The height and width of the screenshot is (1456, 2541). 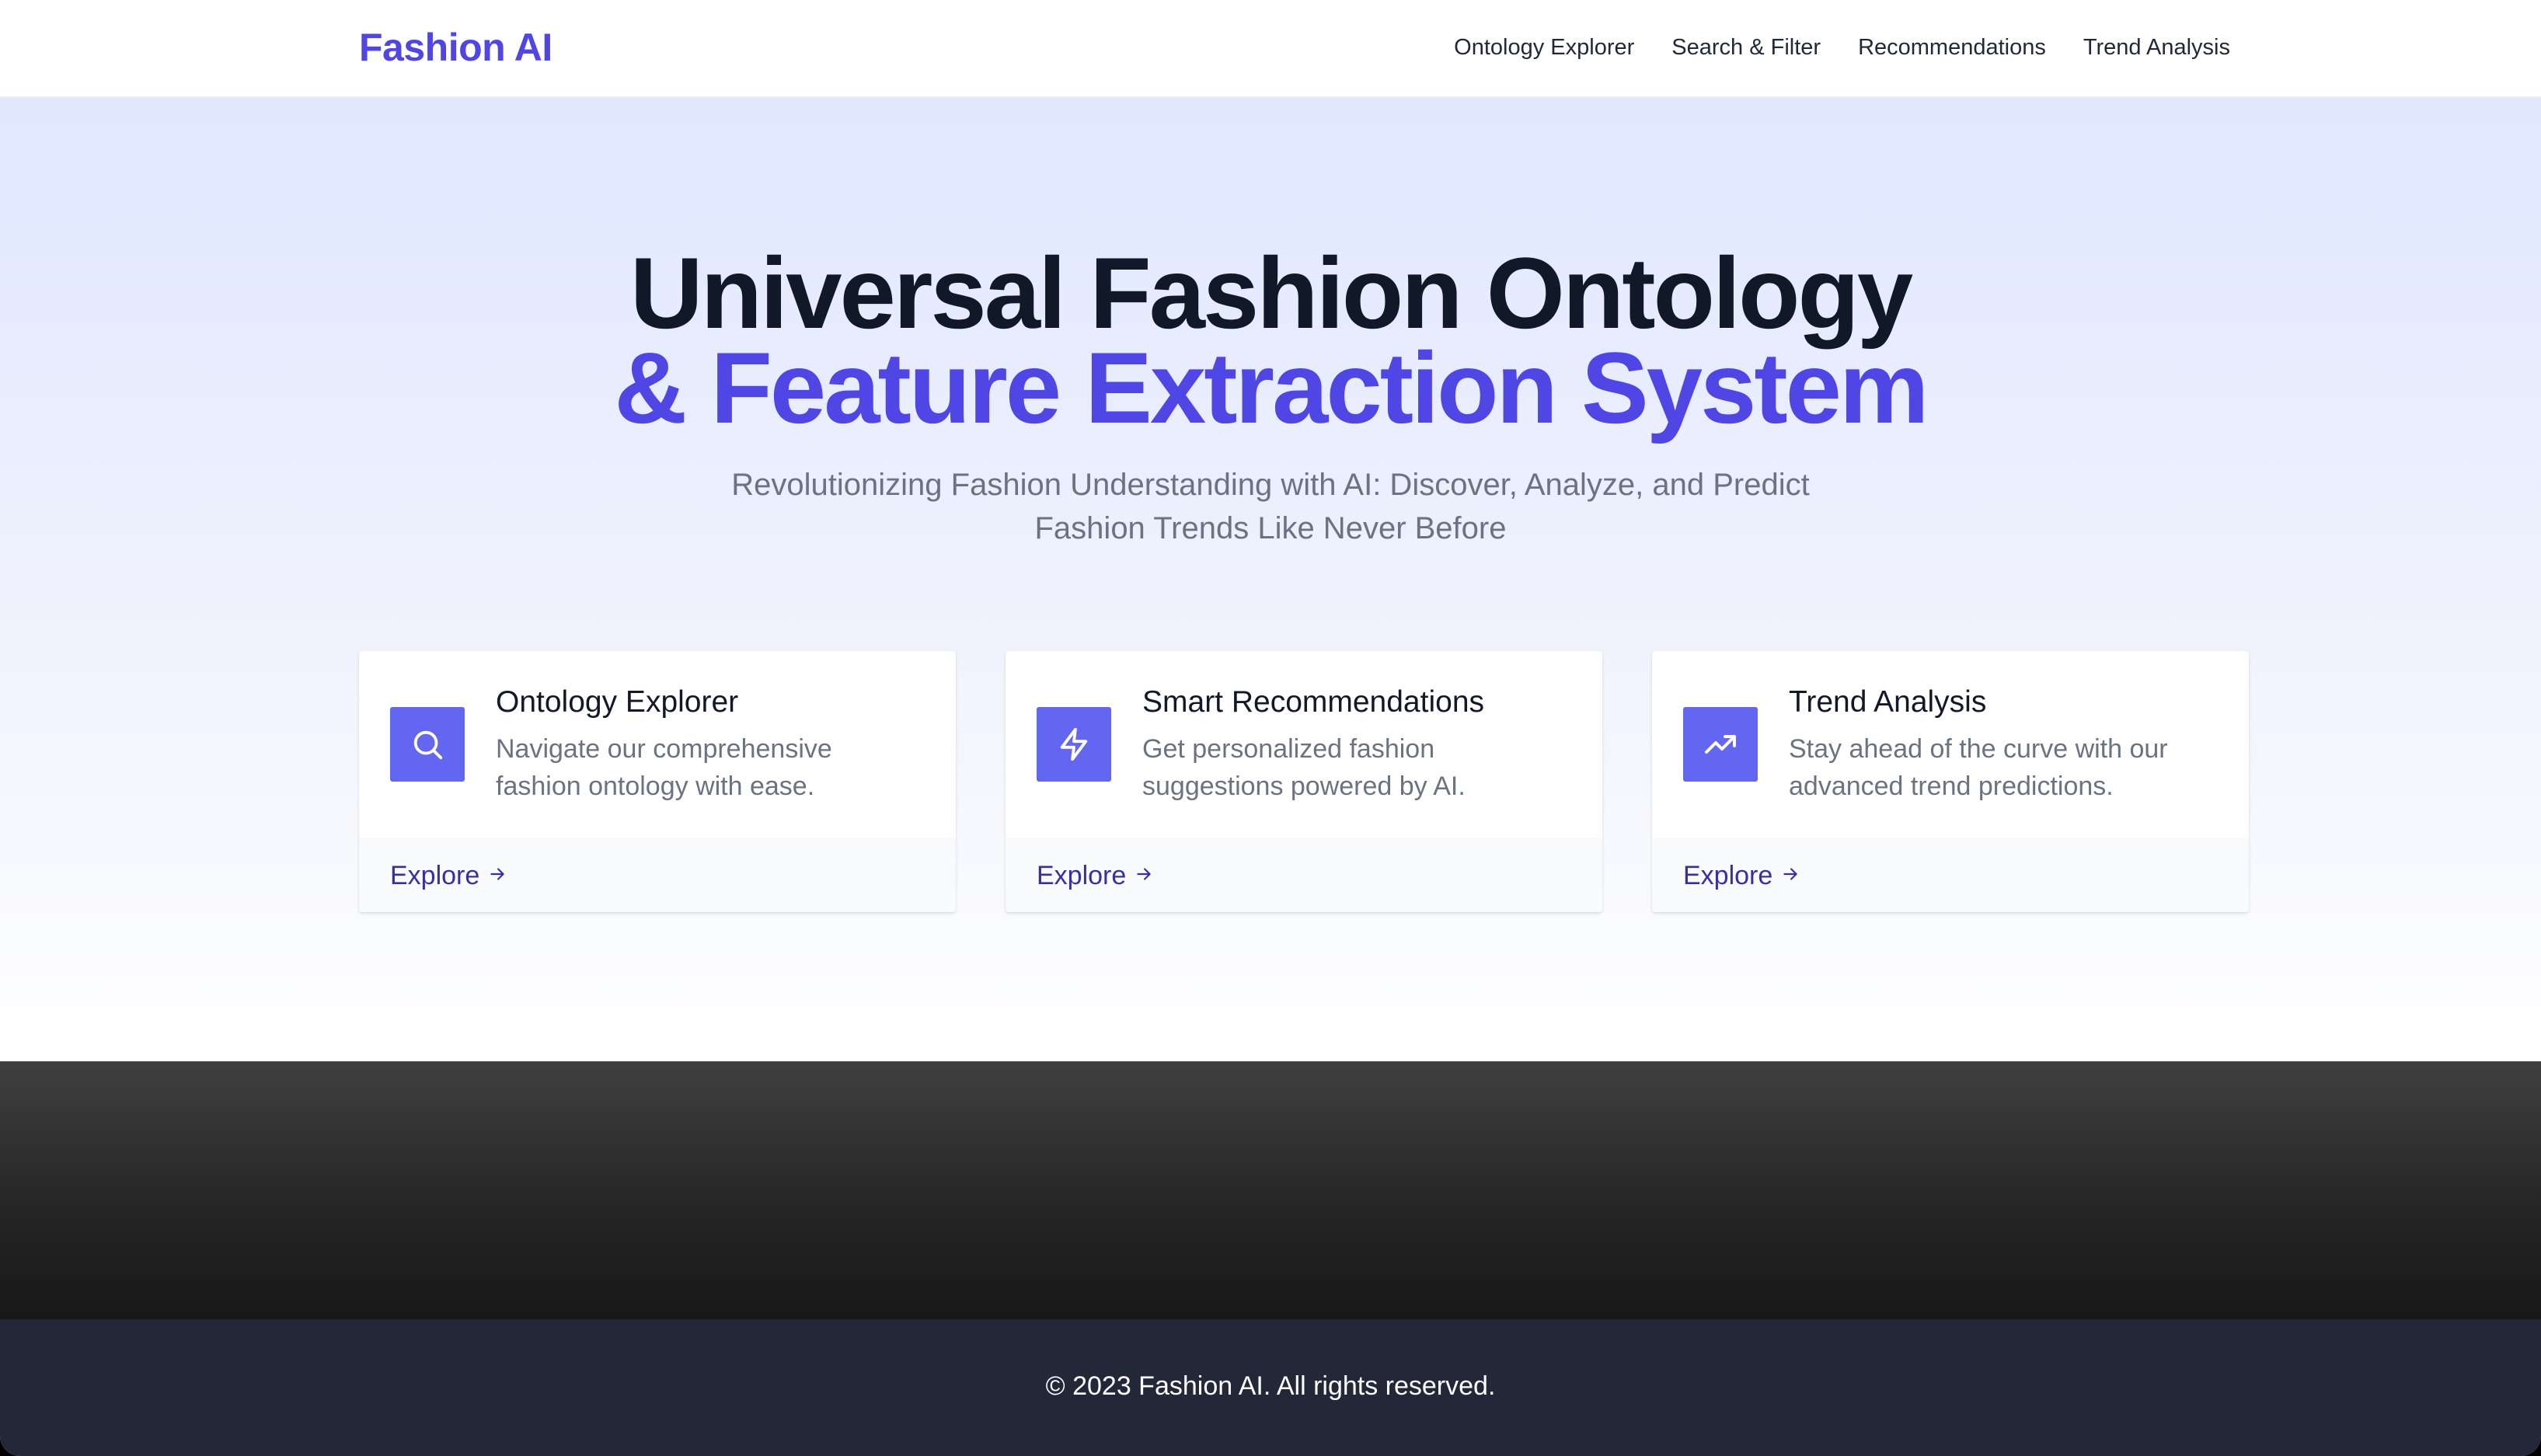 What do you see at coordinates (2156, 48) in the screenshot?
I see `nav-link-trend-analysis: Trend Analysis` at bounding box center [2156, 48].